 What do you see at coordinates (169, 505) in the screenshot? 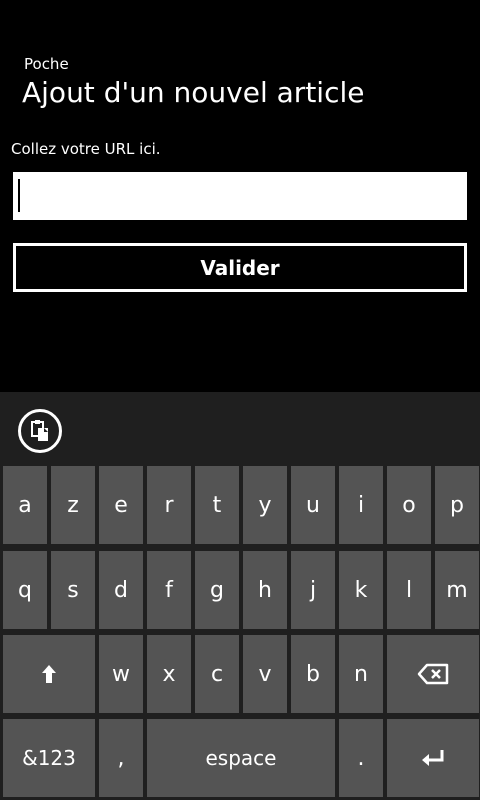
I see `key-r: r` at bounding box center [169, 505].